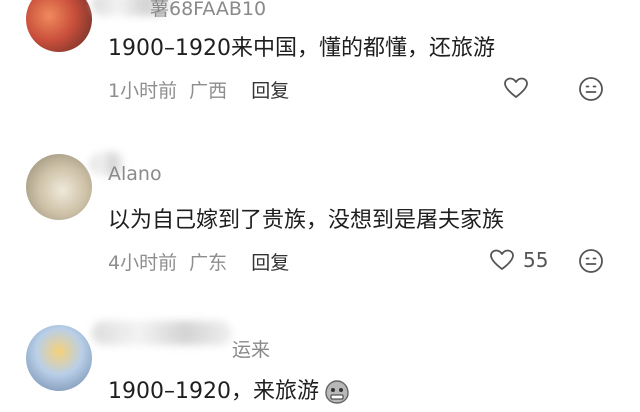 The image size is (640, 412). Describe the element at coordinates (213, 391) in the screenshot. I see `comment-text-body: 1900–1920，来旅游` at that location.